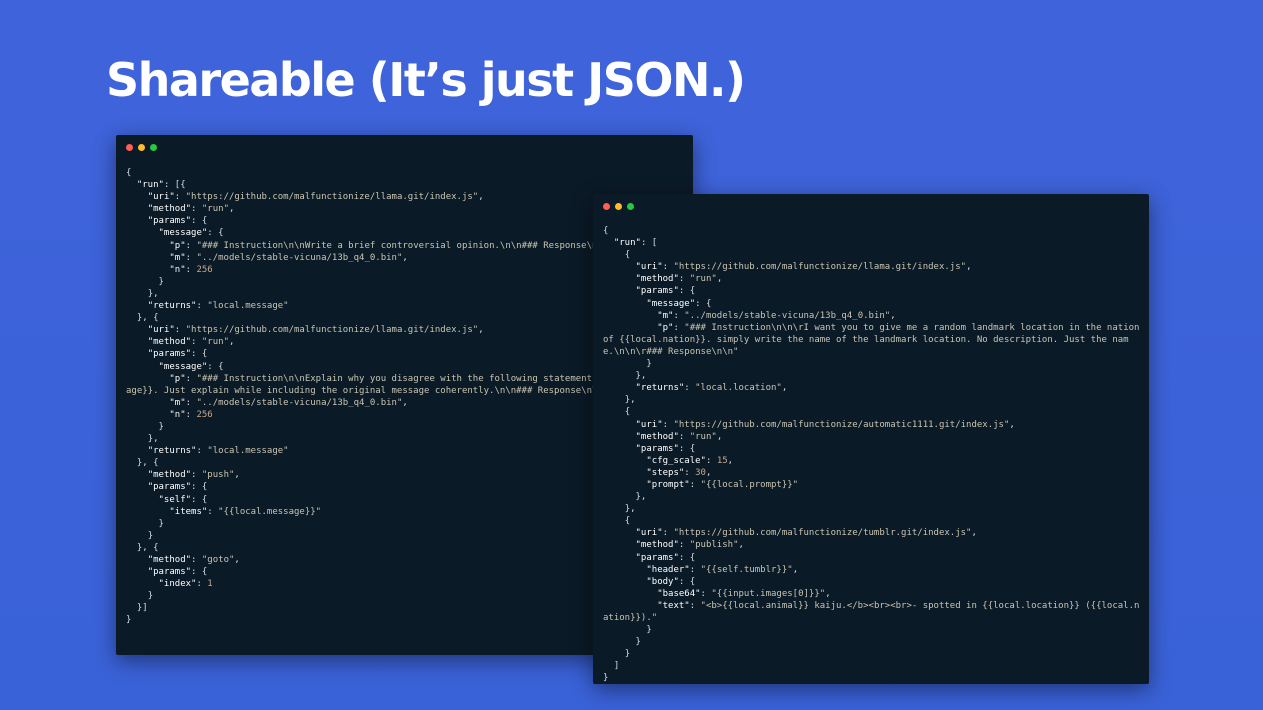  Describe the element at coordinates (611, 666) in the screenshot. I see `code-line: ]` at that location.